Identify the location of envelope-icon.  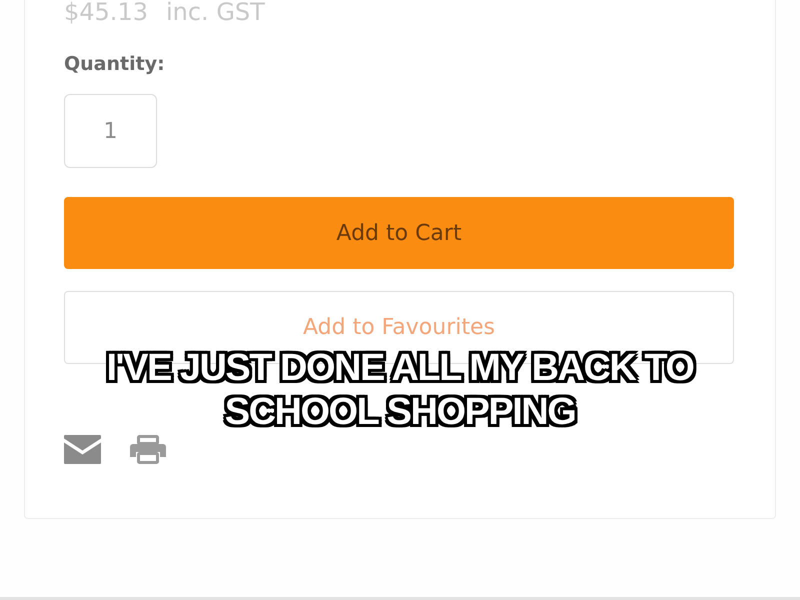
(82, 449).